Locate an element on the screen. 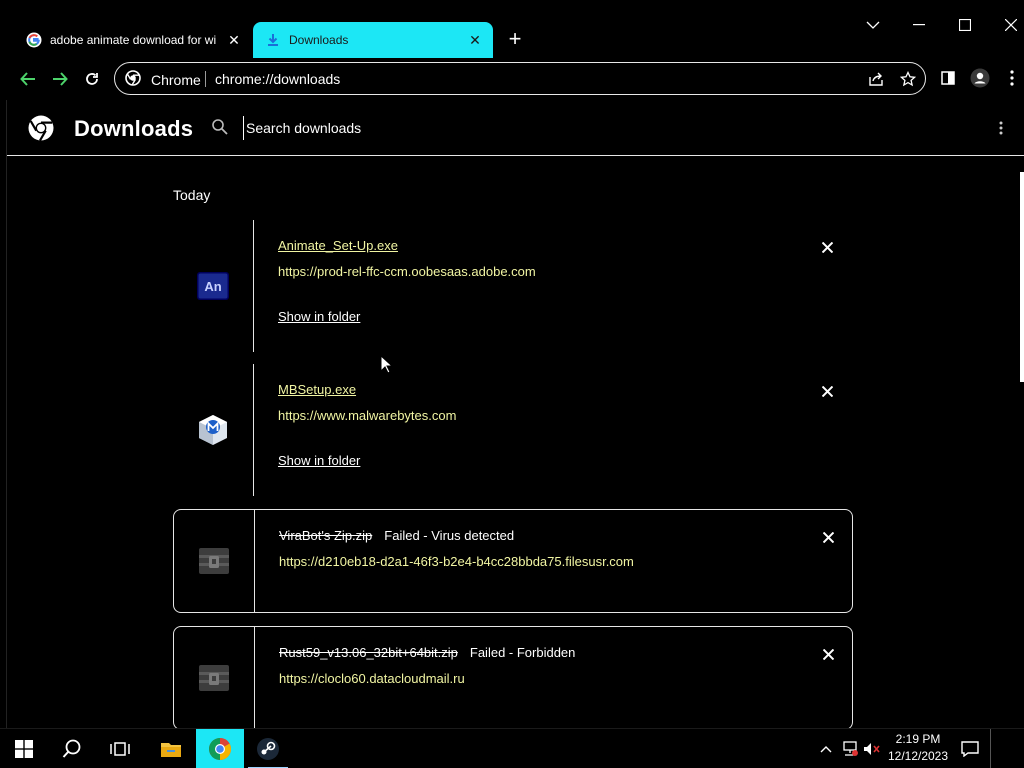  source-url: https://cloclo60.datacloudmail.ru is located at coordinates (372, 678).